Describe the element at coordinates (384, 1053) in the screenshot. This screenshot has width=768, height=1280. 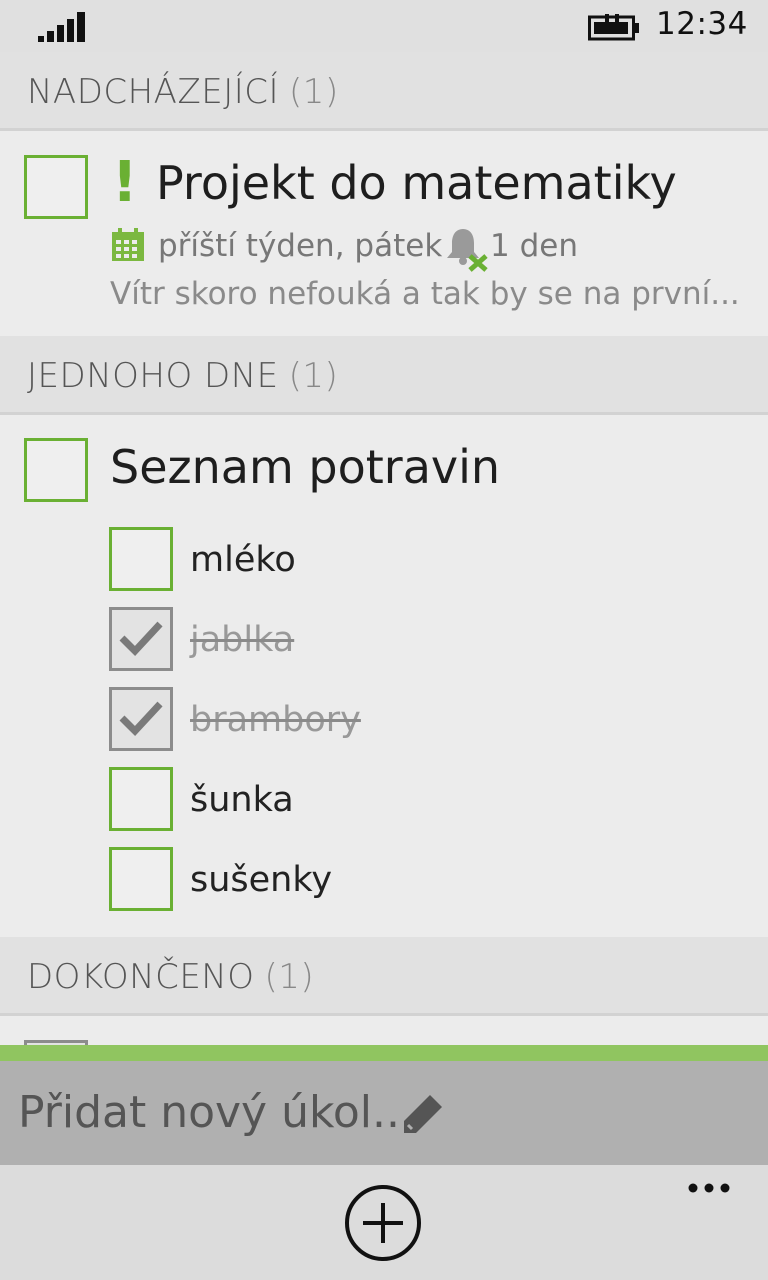
I see `green-divider` at that location.